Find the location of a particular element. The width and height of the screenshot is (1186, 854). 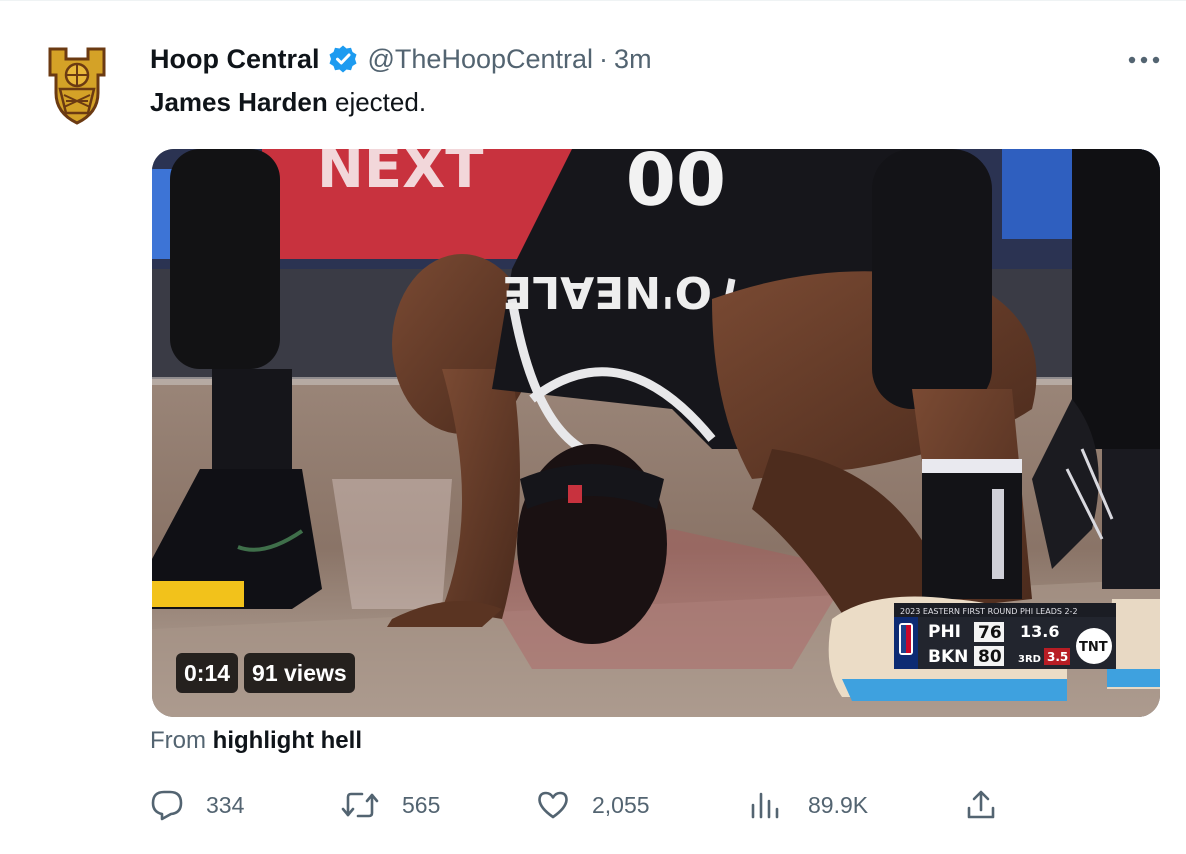

analytics-icon is located at coordinates (765, 805).